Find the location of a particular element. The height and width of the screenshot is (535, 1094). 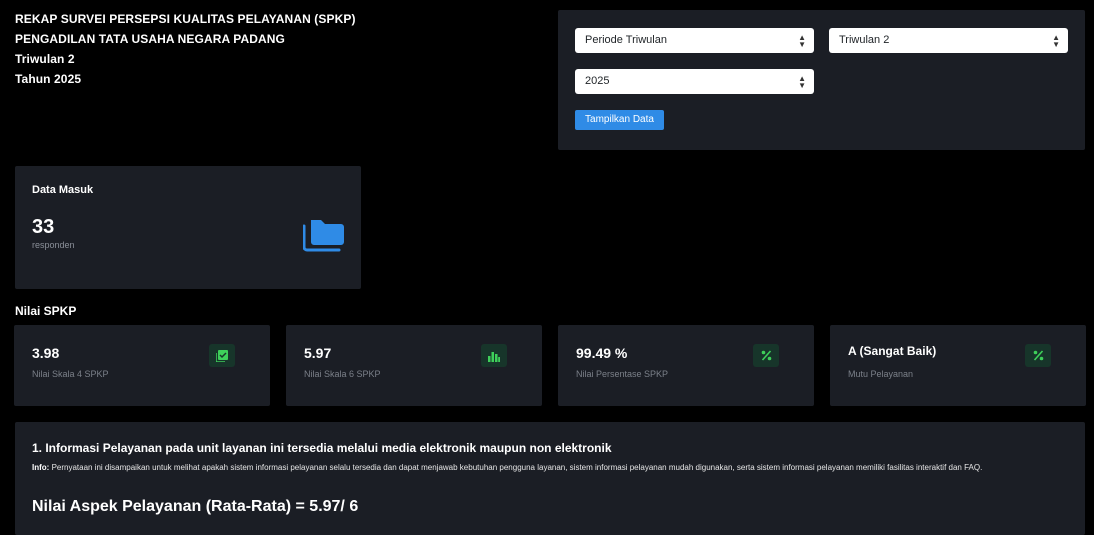

period-quarter: Triwulan 2 is located at coordinates (45, 59).